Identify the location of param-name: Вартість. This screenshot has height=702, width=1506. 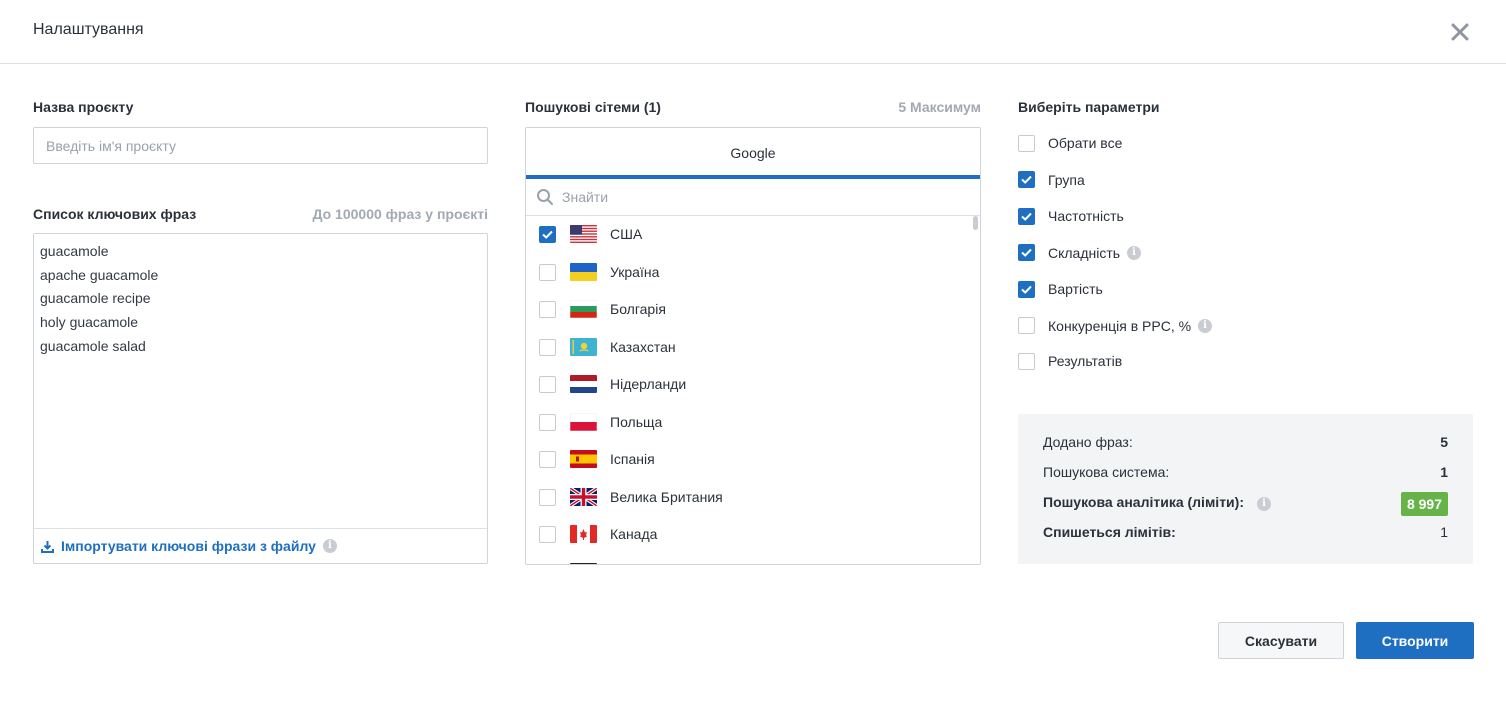
(1075, 289).